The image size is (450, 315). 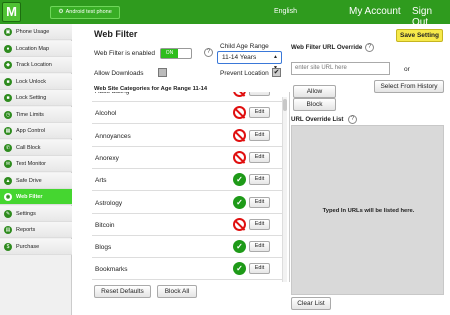 What do you see at coordinates (29, 197) in the screenshot?
I see `sidebar-item-label: Web Filter` at bounding box center [29, 197].